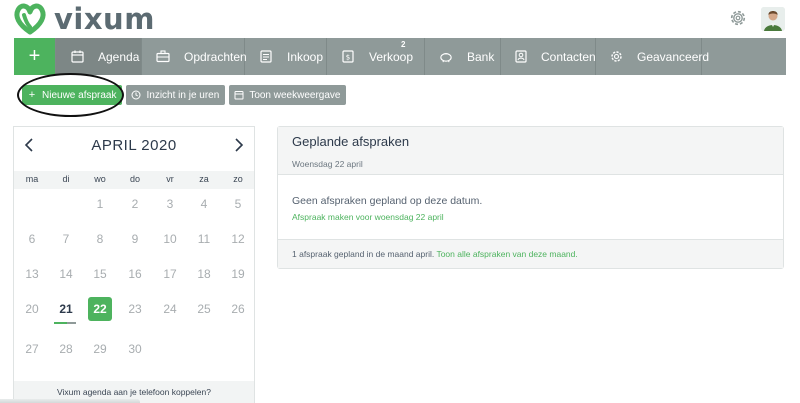  I want to click on nav-label: Inkoop, so click(305, 56).